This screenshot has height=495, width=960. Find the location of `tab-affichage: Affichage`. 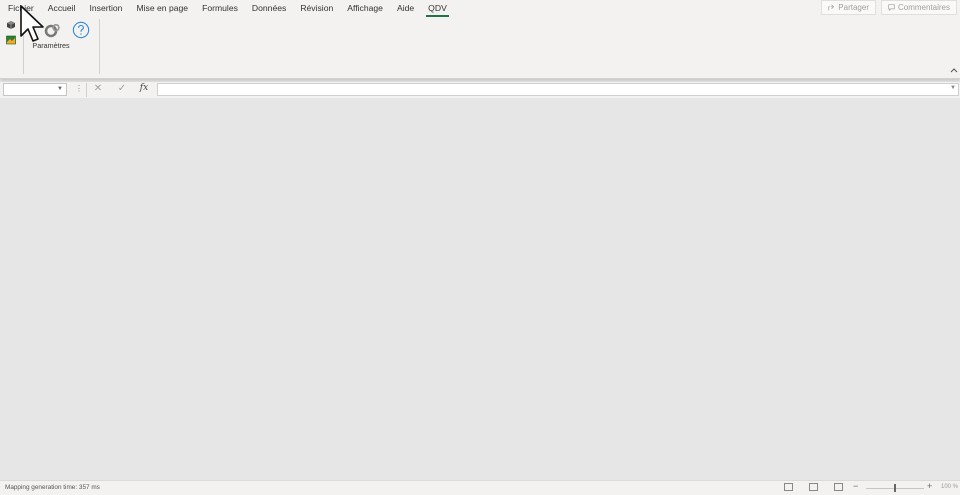

tab-affichage: Affichage is located at coordinates (365, 8).